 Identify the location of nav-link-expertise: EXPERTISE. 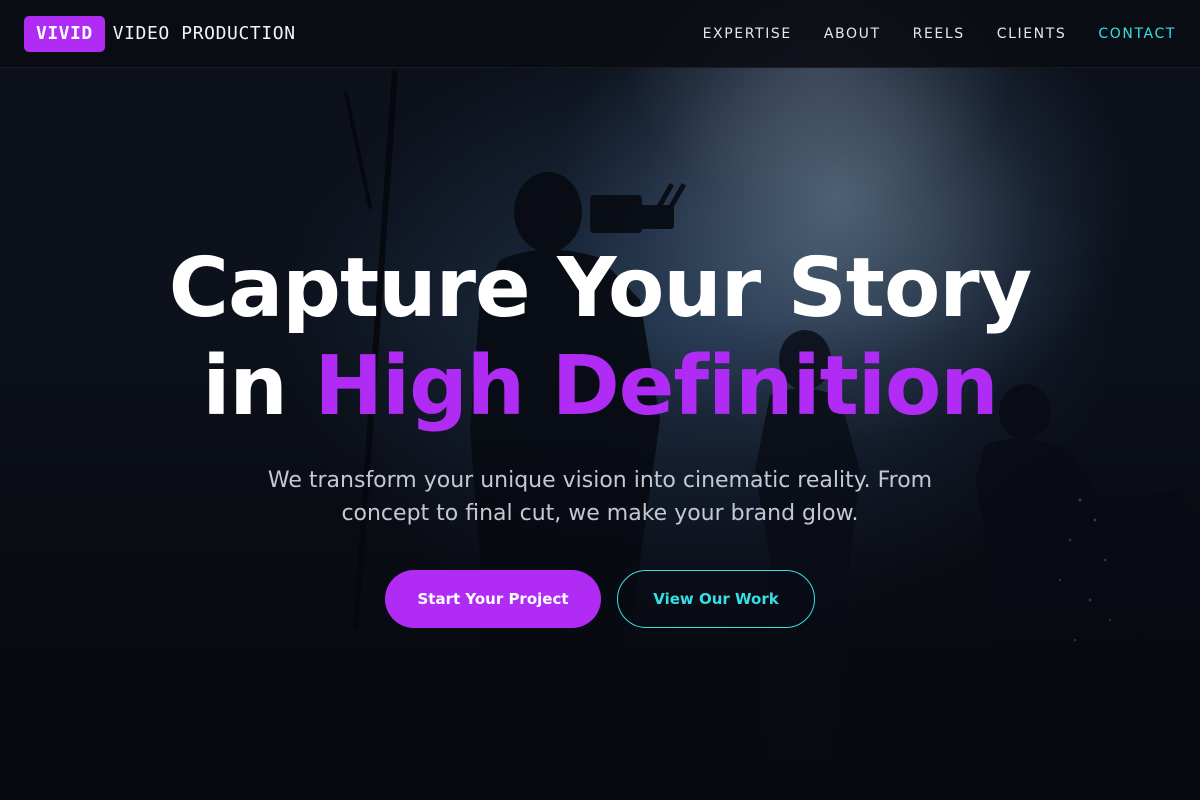
(747, 34).